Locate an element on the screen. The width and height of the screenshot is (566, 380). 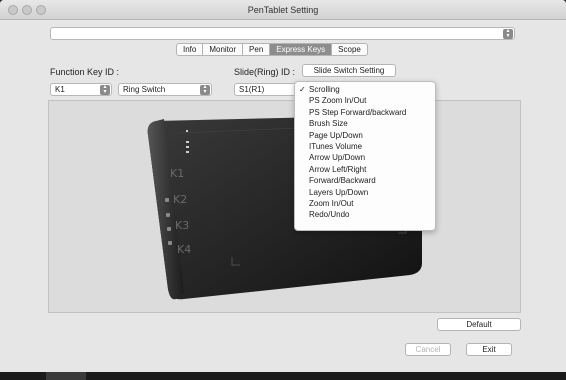
function-key-id-select: K1 ▴ ▾ is located at coordinates (81, 89).